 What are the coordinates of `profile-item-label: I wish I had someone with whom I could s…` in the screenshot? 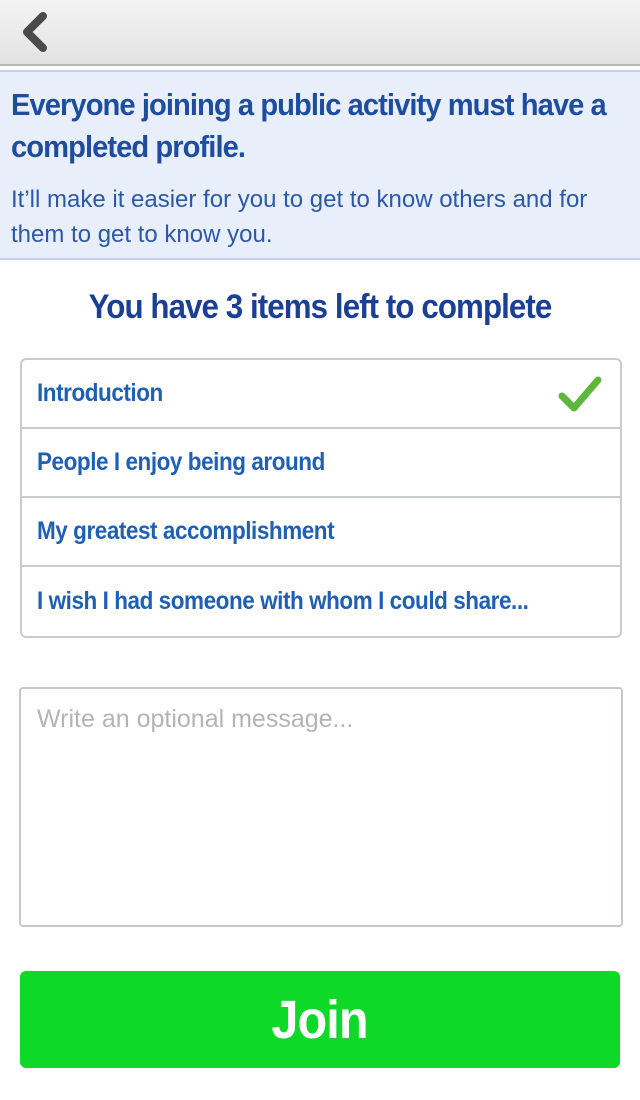 It's located at (283, 601).